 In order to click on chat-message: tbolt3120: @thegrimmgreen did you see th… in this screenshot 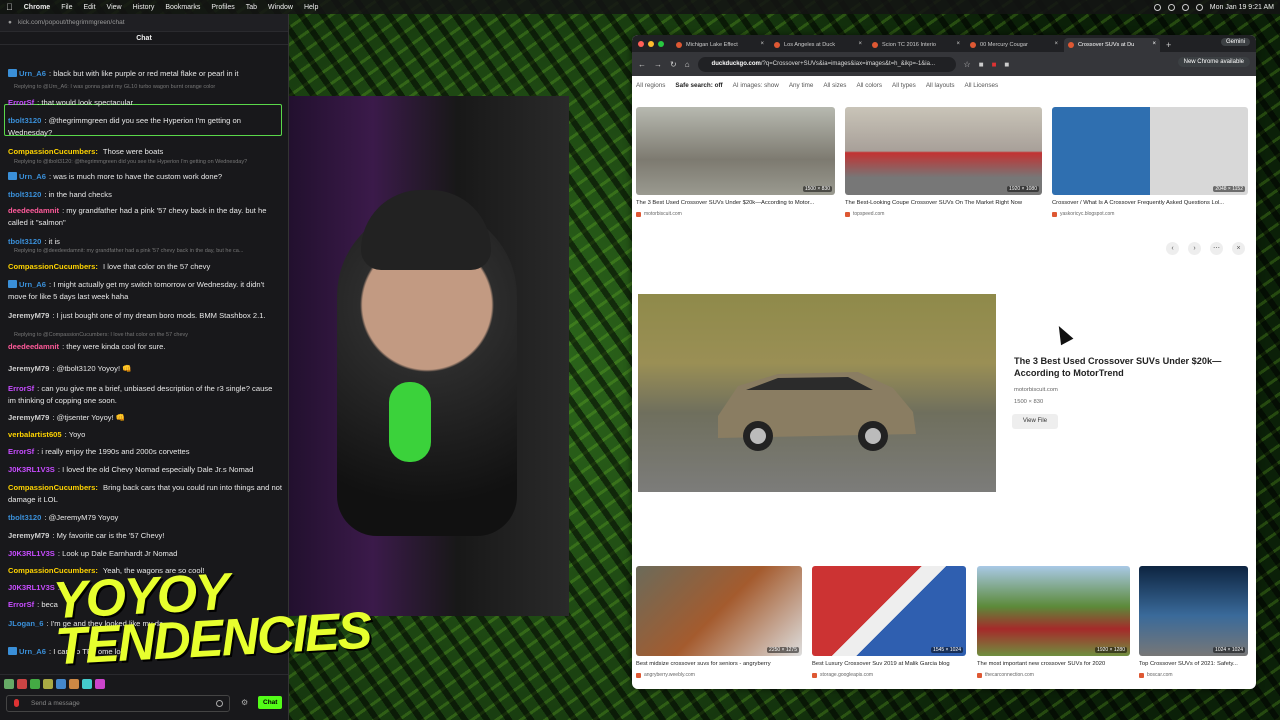, I will do `click(145, 127)`.